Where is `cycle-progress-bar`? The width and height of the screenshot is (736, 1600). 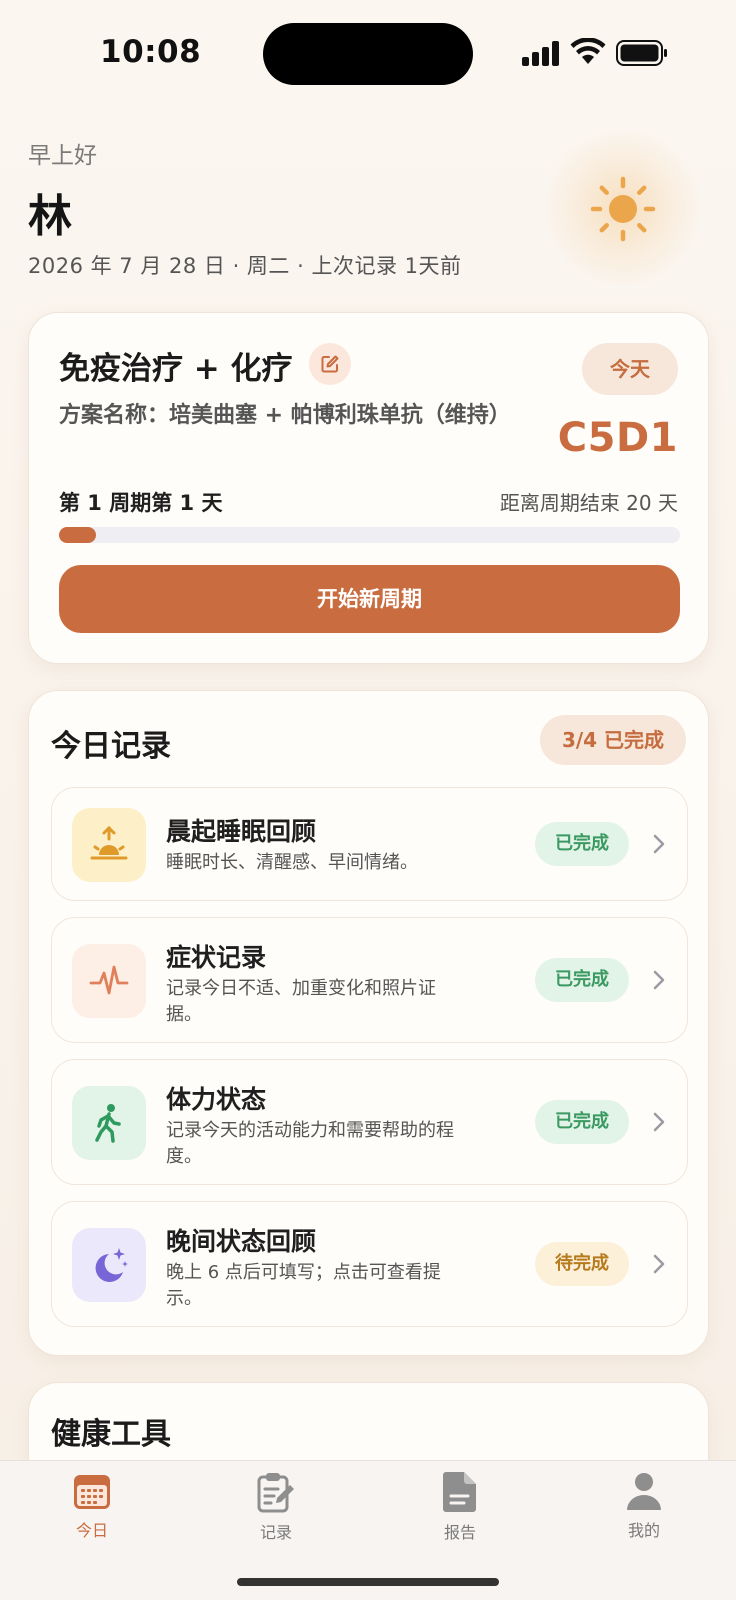 cycle-progress-bar is located at coordinates (369, 535).